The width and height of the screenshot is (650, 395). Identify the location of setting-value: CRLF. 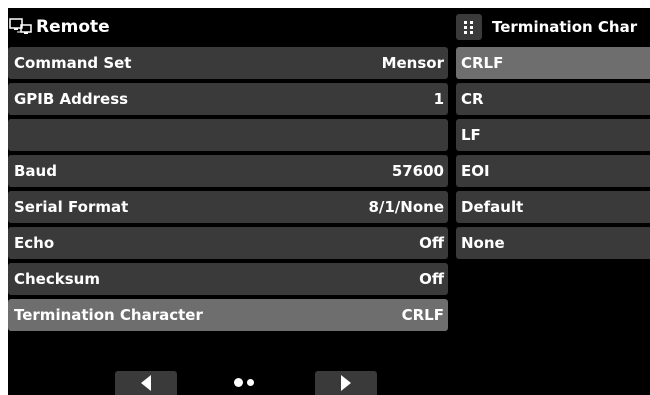
(422, 315).